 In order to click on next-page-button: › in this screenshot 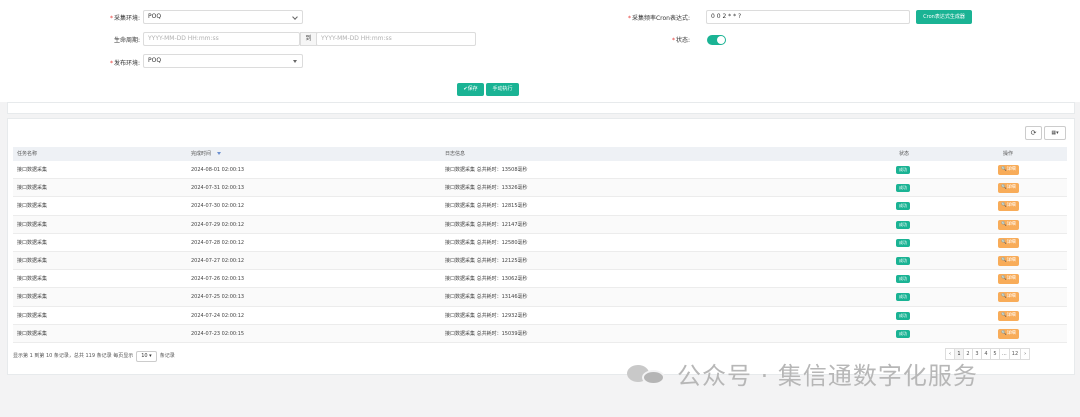, I will do `click(1025, 354)`.